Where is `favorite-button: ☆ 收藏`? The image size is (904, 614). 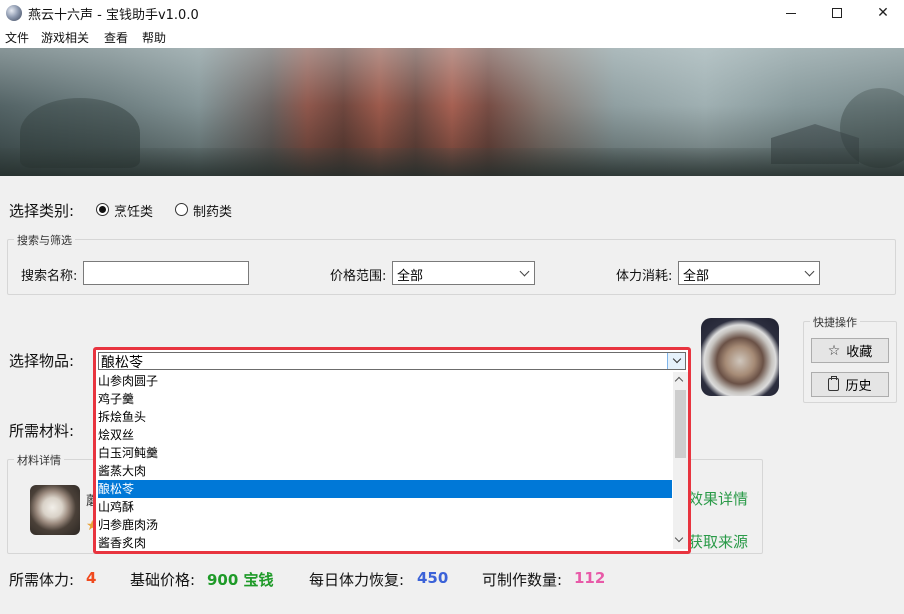 favorite-button: ☆ 收藏 is located at coordinates (850, 350).